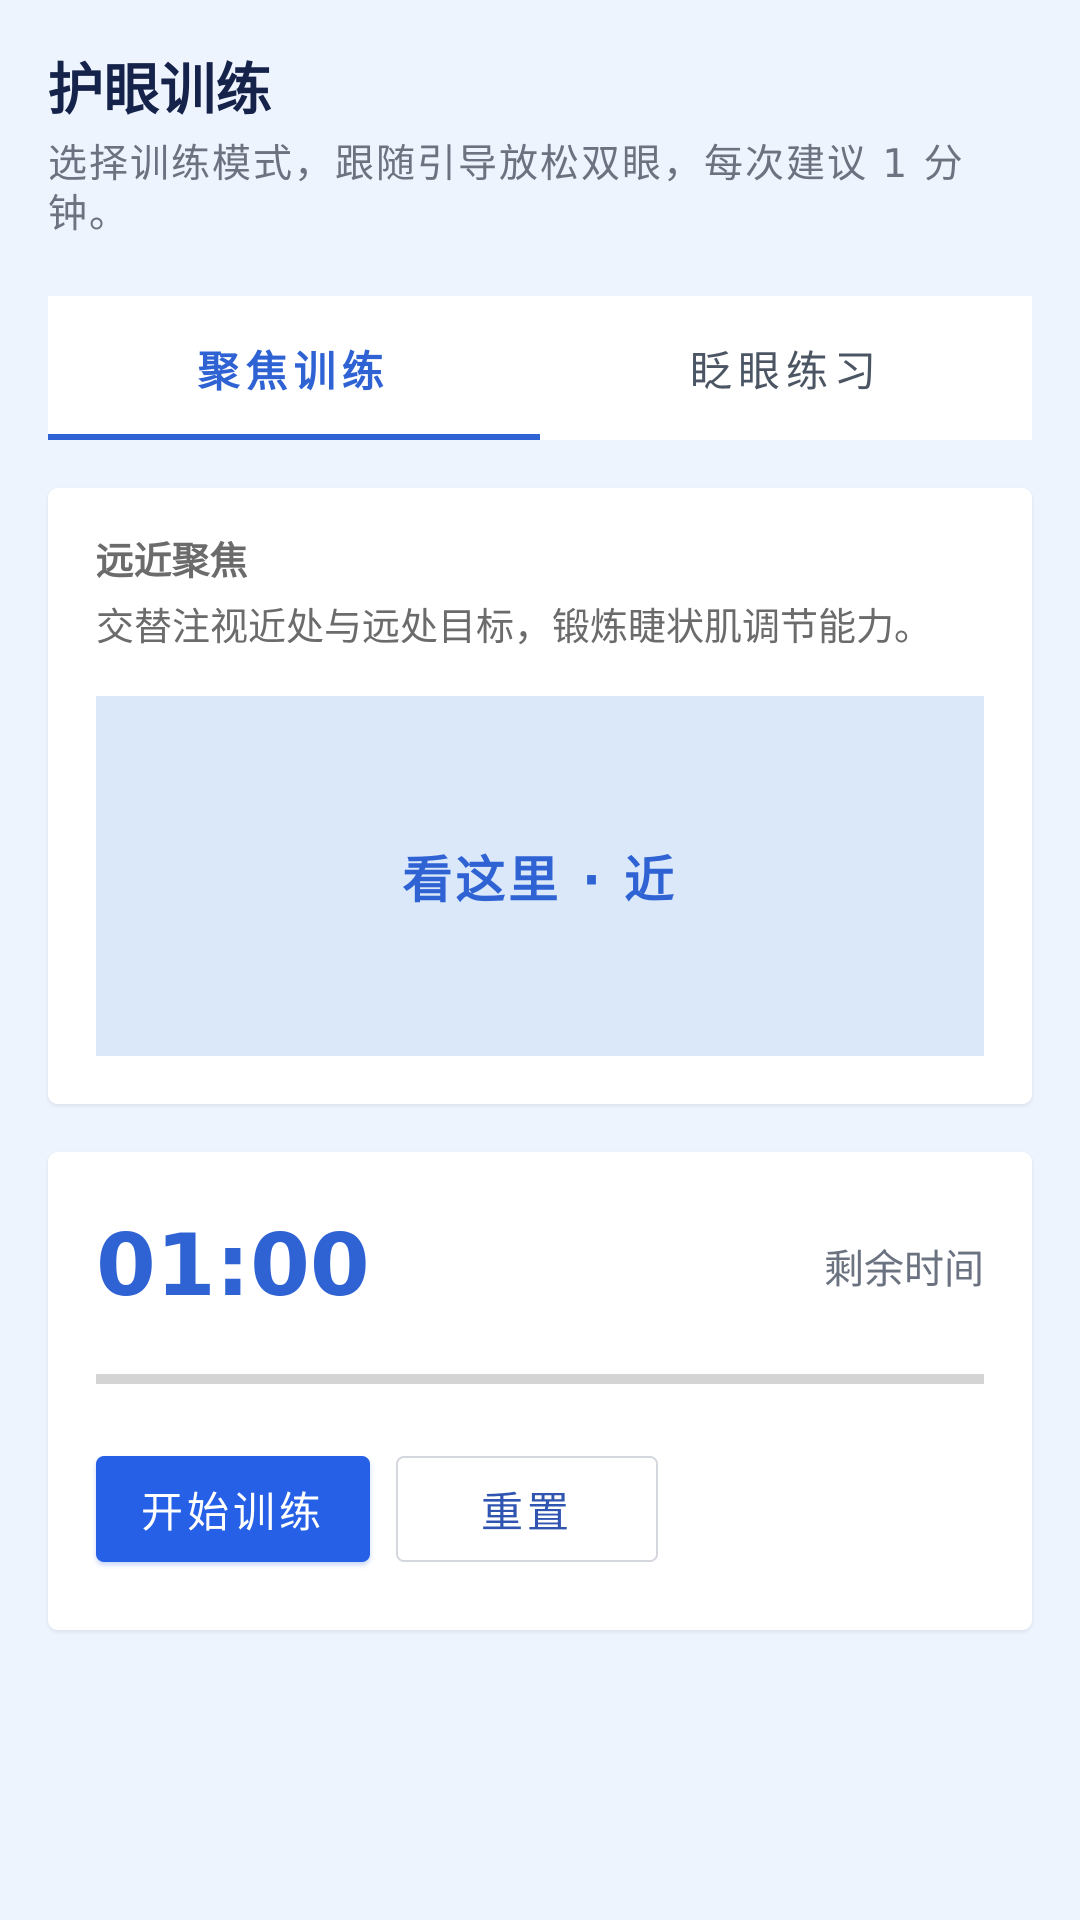  Describe the element at coordinates (294, 368) in the screenshot. I see `tab-focus-training: 聚焦训练` at that location.